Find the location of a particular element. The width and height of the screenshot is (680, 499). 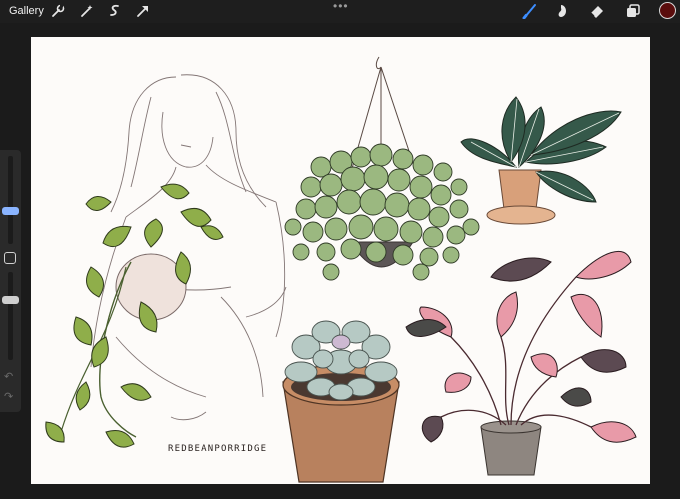

succulent-plant is located at coordinates (341, 401).